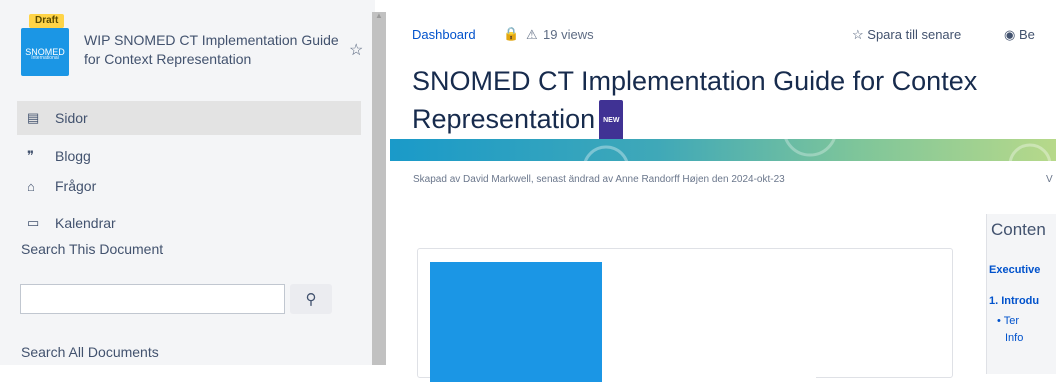  Describe the element at coordinates (1018, 229) in the screenshot. I see `toc-title: Conten` at that location.